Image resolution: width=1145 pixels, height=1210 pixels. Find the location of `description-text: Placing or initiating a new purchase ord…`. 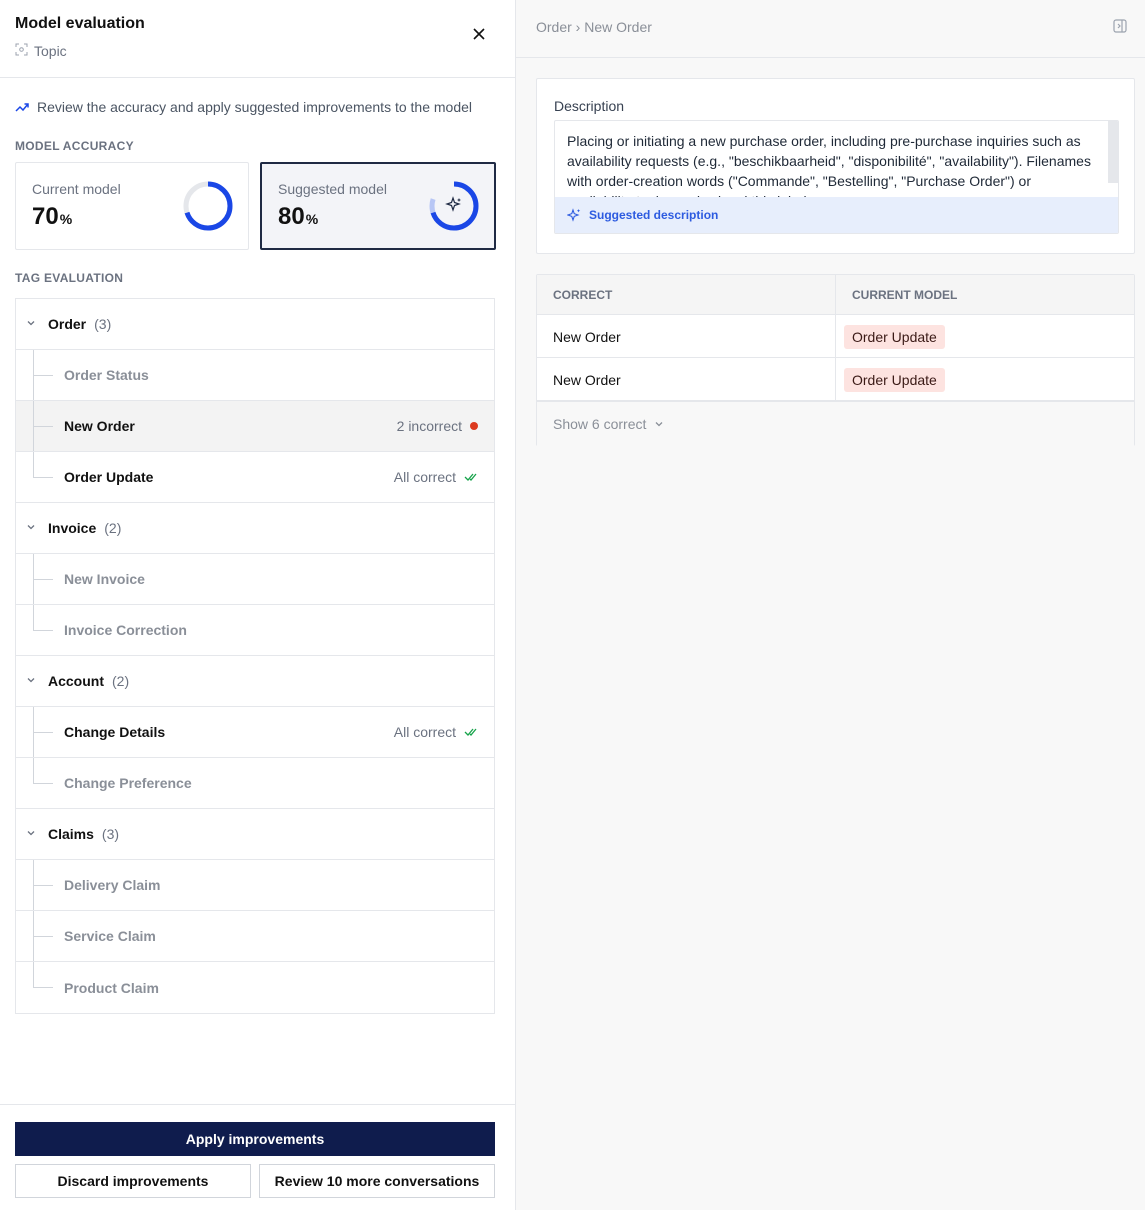

description-text: Placing or initiating a new purchase ord… is located at coordinates (829, 165).